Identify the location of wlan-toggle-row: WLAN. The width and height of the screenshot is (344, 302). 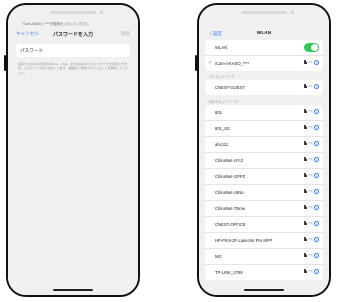
(264, 48).